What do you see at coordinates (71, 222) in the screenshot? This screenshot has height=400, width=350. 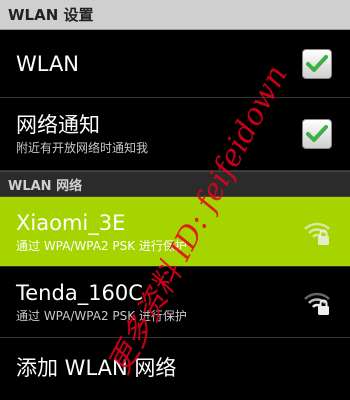 I see `network-ssid: Xiaomi_3E` at bounding box center [71, 222].